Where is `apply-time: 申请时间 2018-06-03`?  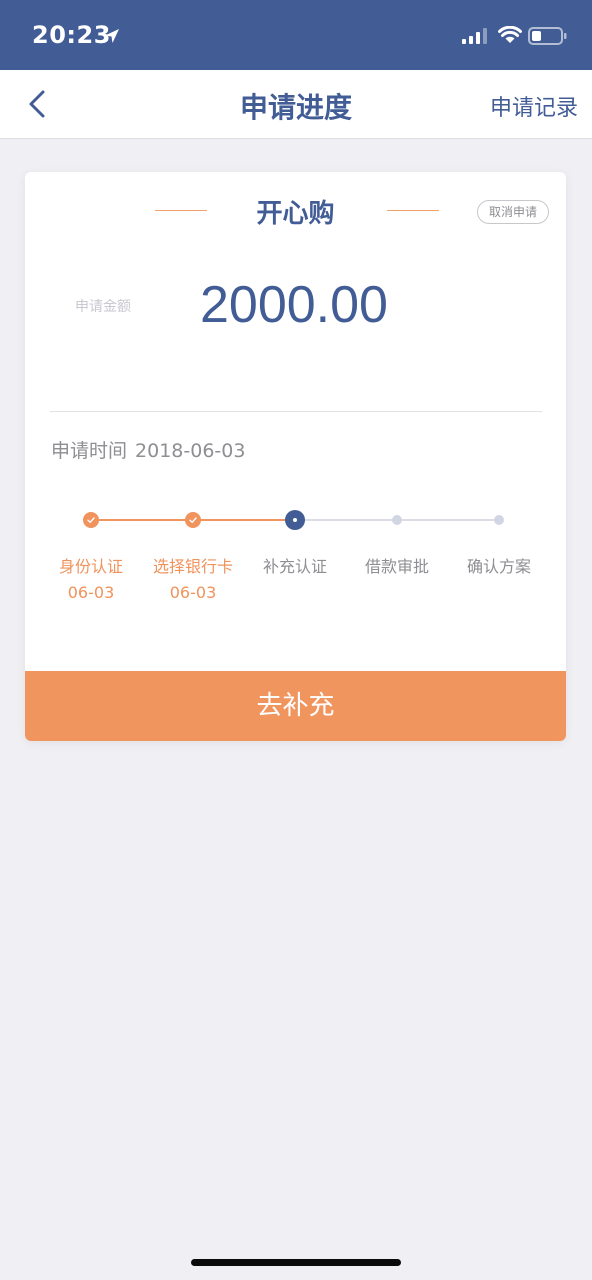 apply-time: 申请时间 2018-06-03 is located at coordinates (148, 449).